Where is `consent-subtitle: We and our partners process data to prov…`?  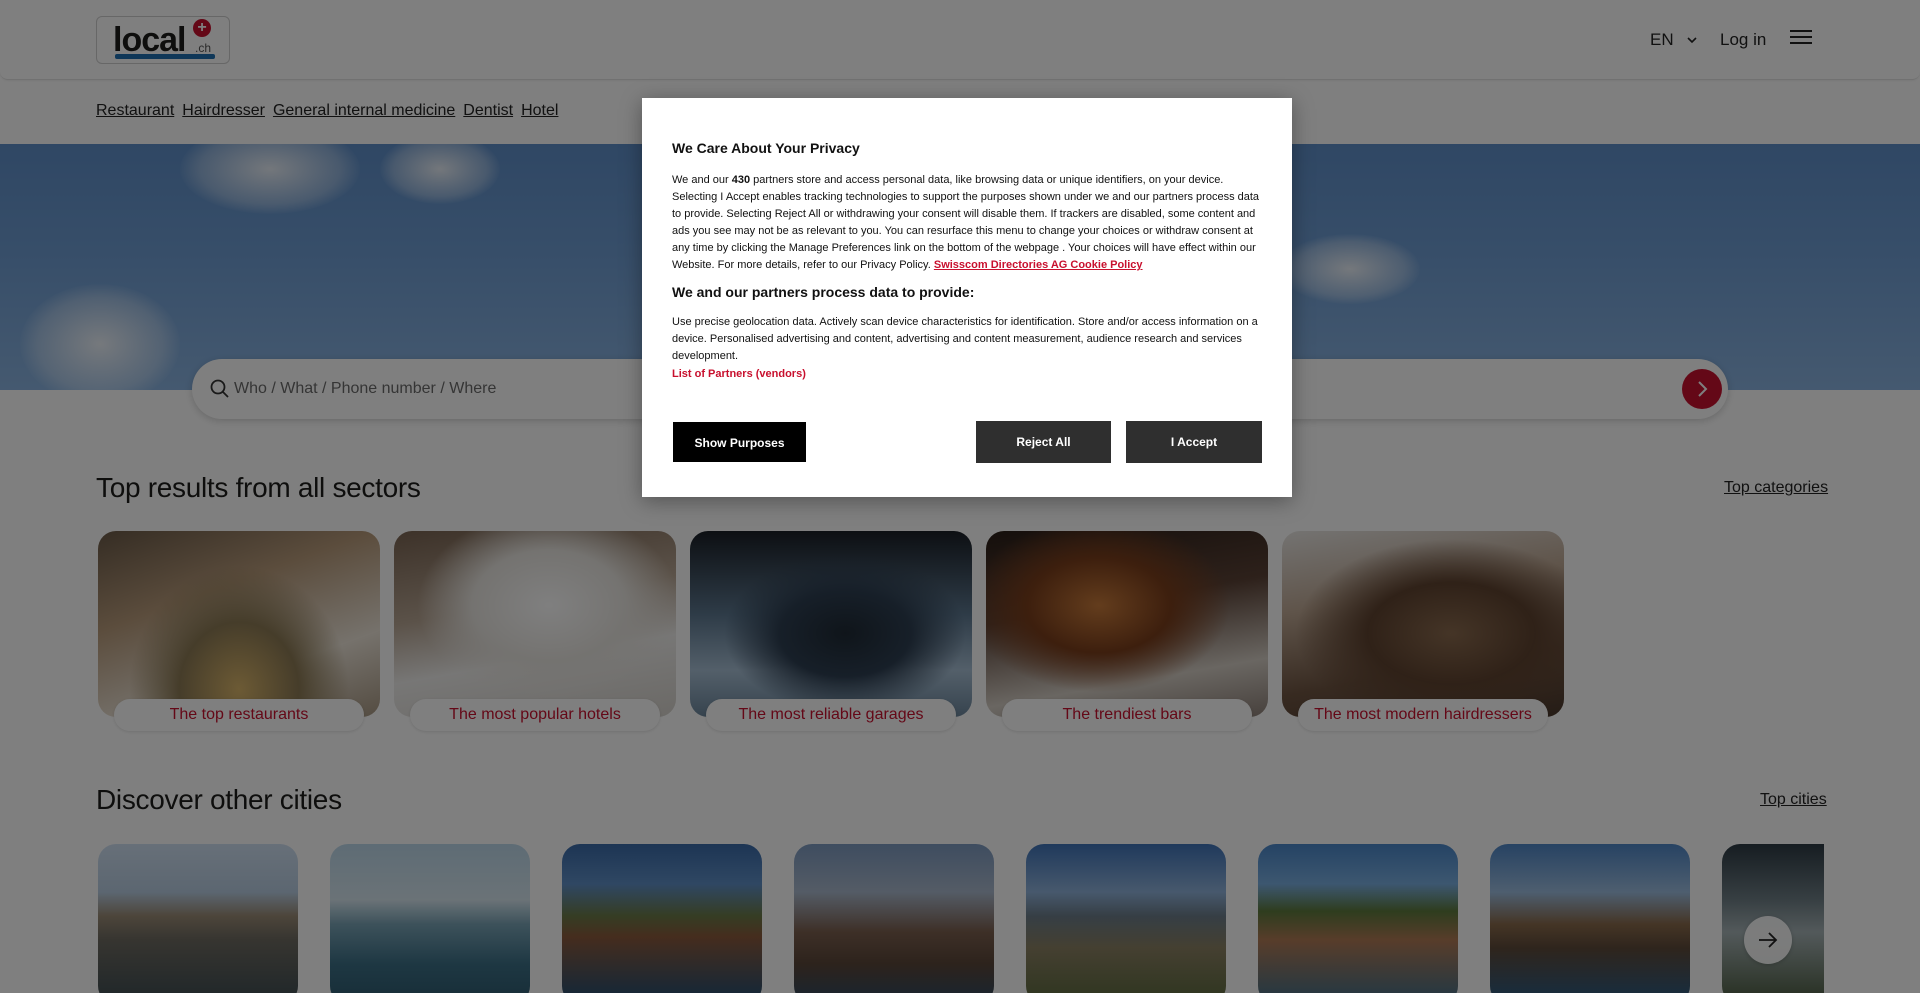
consent-subtitle: We and our partners process data to prov… is located at coordinates (823, 292).